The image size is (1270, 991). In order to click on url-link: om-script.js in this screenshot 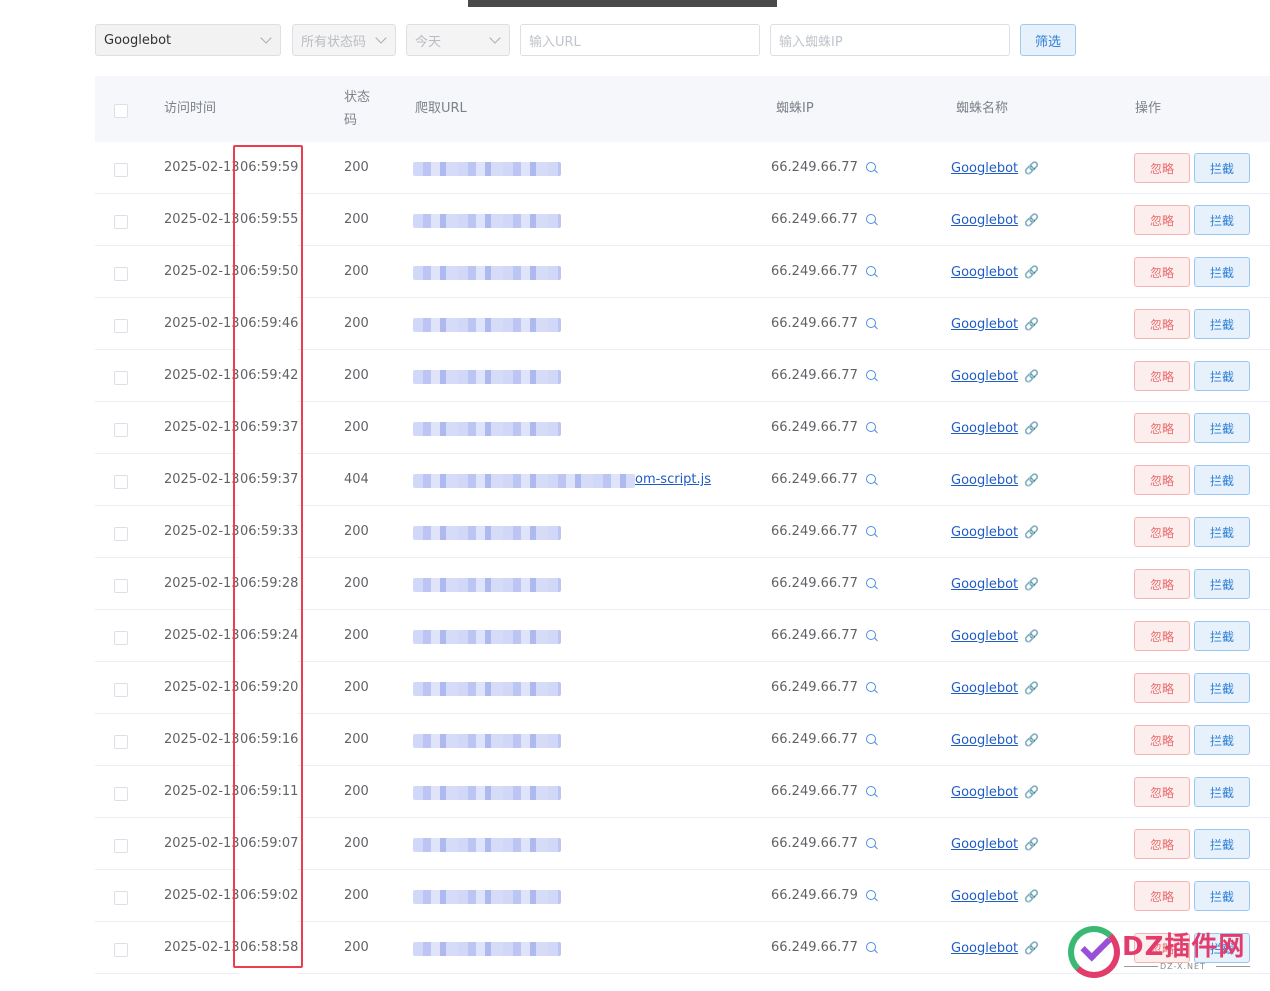, I will do `click(673, 480)`.